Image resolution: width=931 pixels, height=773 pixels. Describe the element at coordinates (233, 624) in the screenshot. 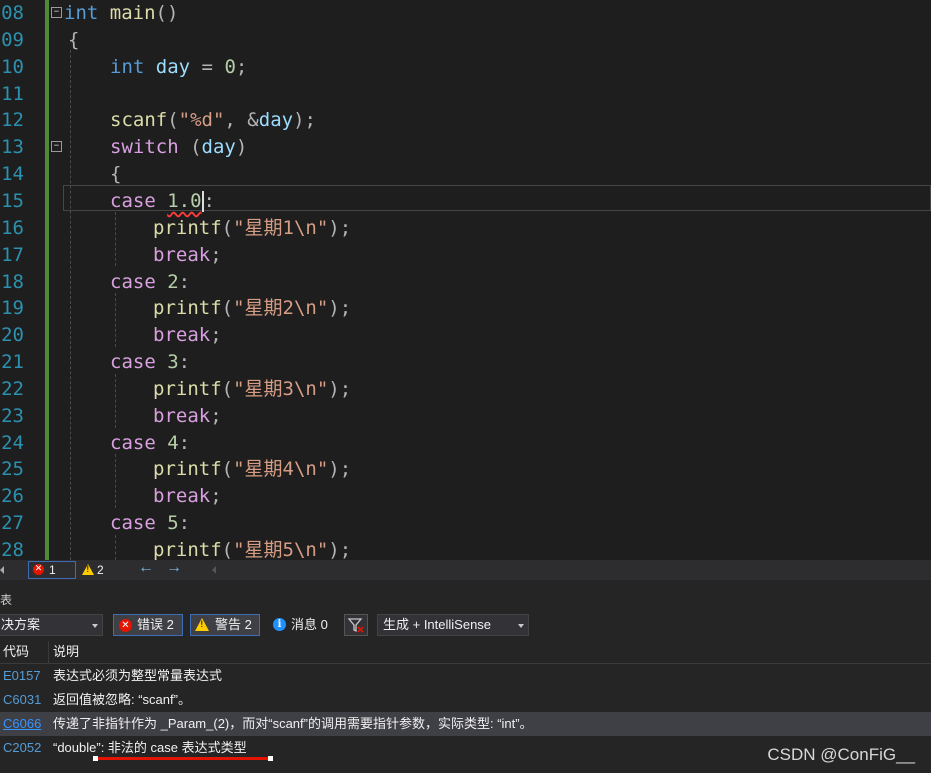

I see `warnings-filter-label: 警告 2` at that location.